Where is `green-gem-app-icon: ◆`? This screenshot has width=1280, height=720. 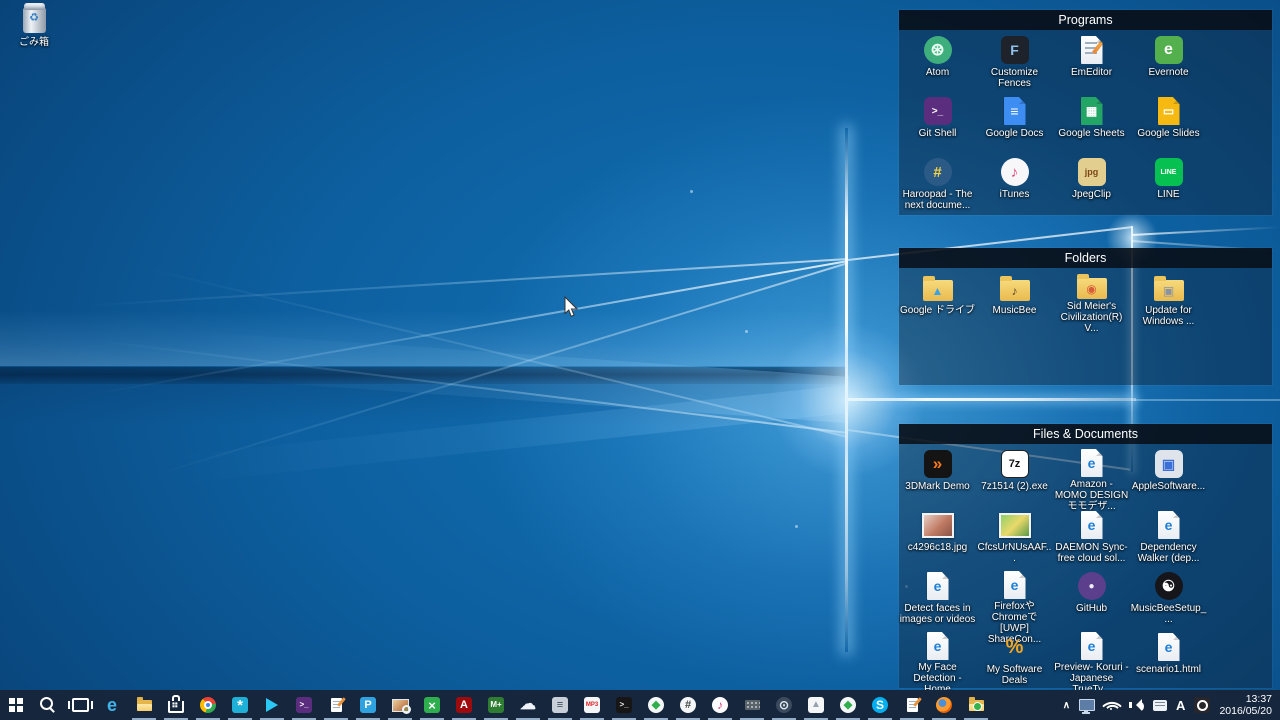 green-gem-app-icon: ◆ is located at coordinates (656, 705).